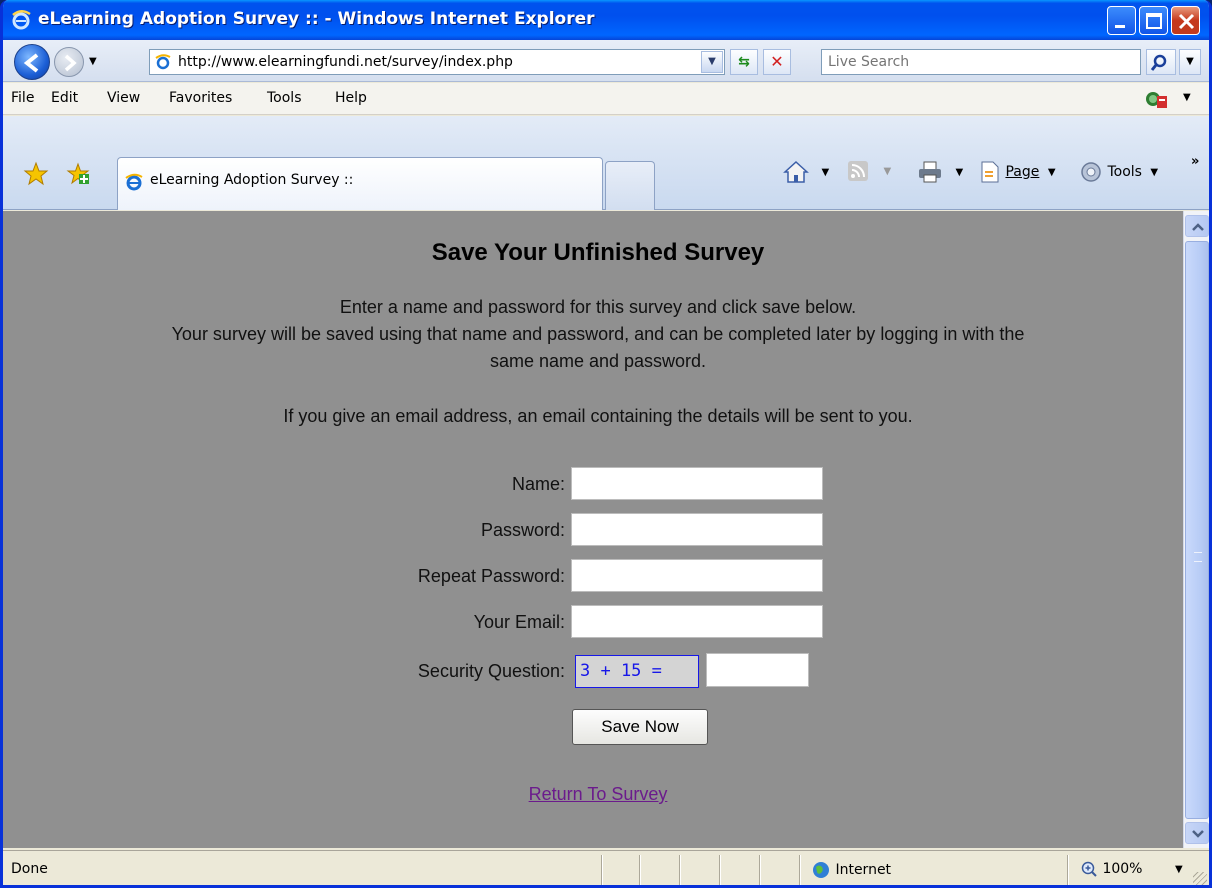 The height and width of the screenshot is (888, 1212). What do you see at coordinates (959, 172) in the screenshot?
I see `print-dropdown-icon: ▼` at bounding box center [959, 172].